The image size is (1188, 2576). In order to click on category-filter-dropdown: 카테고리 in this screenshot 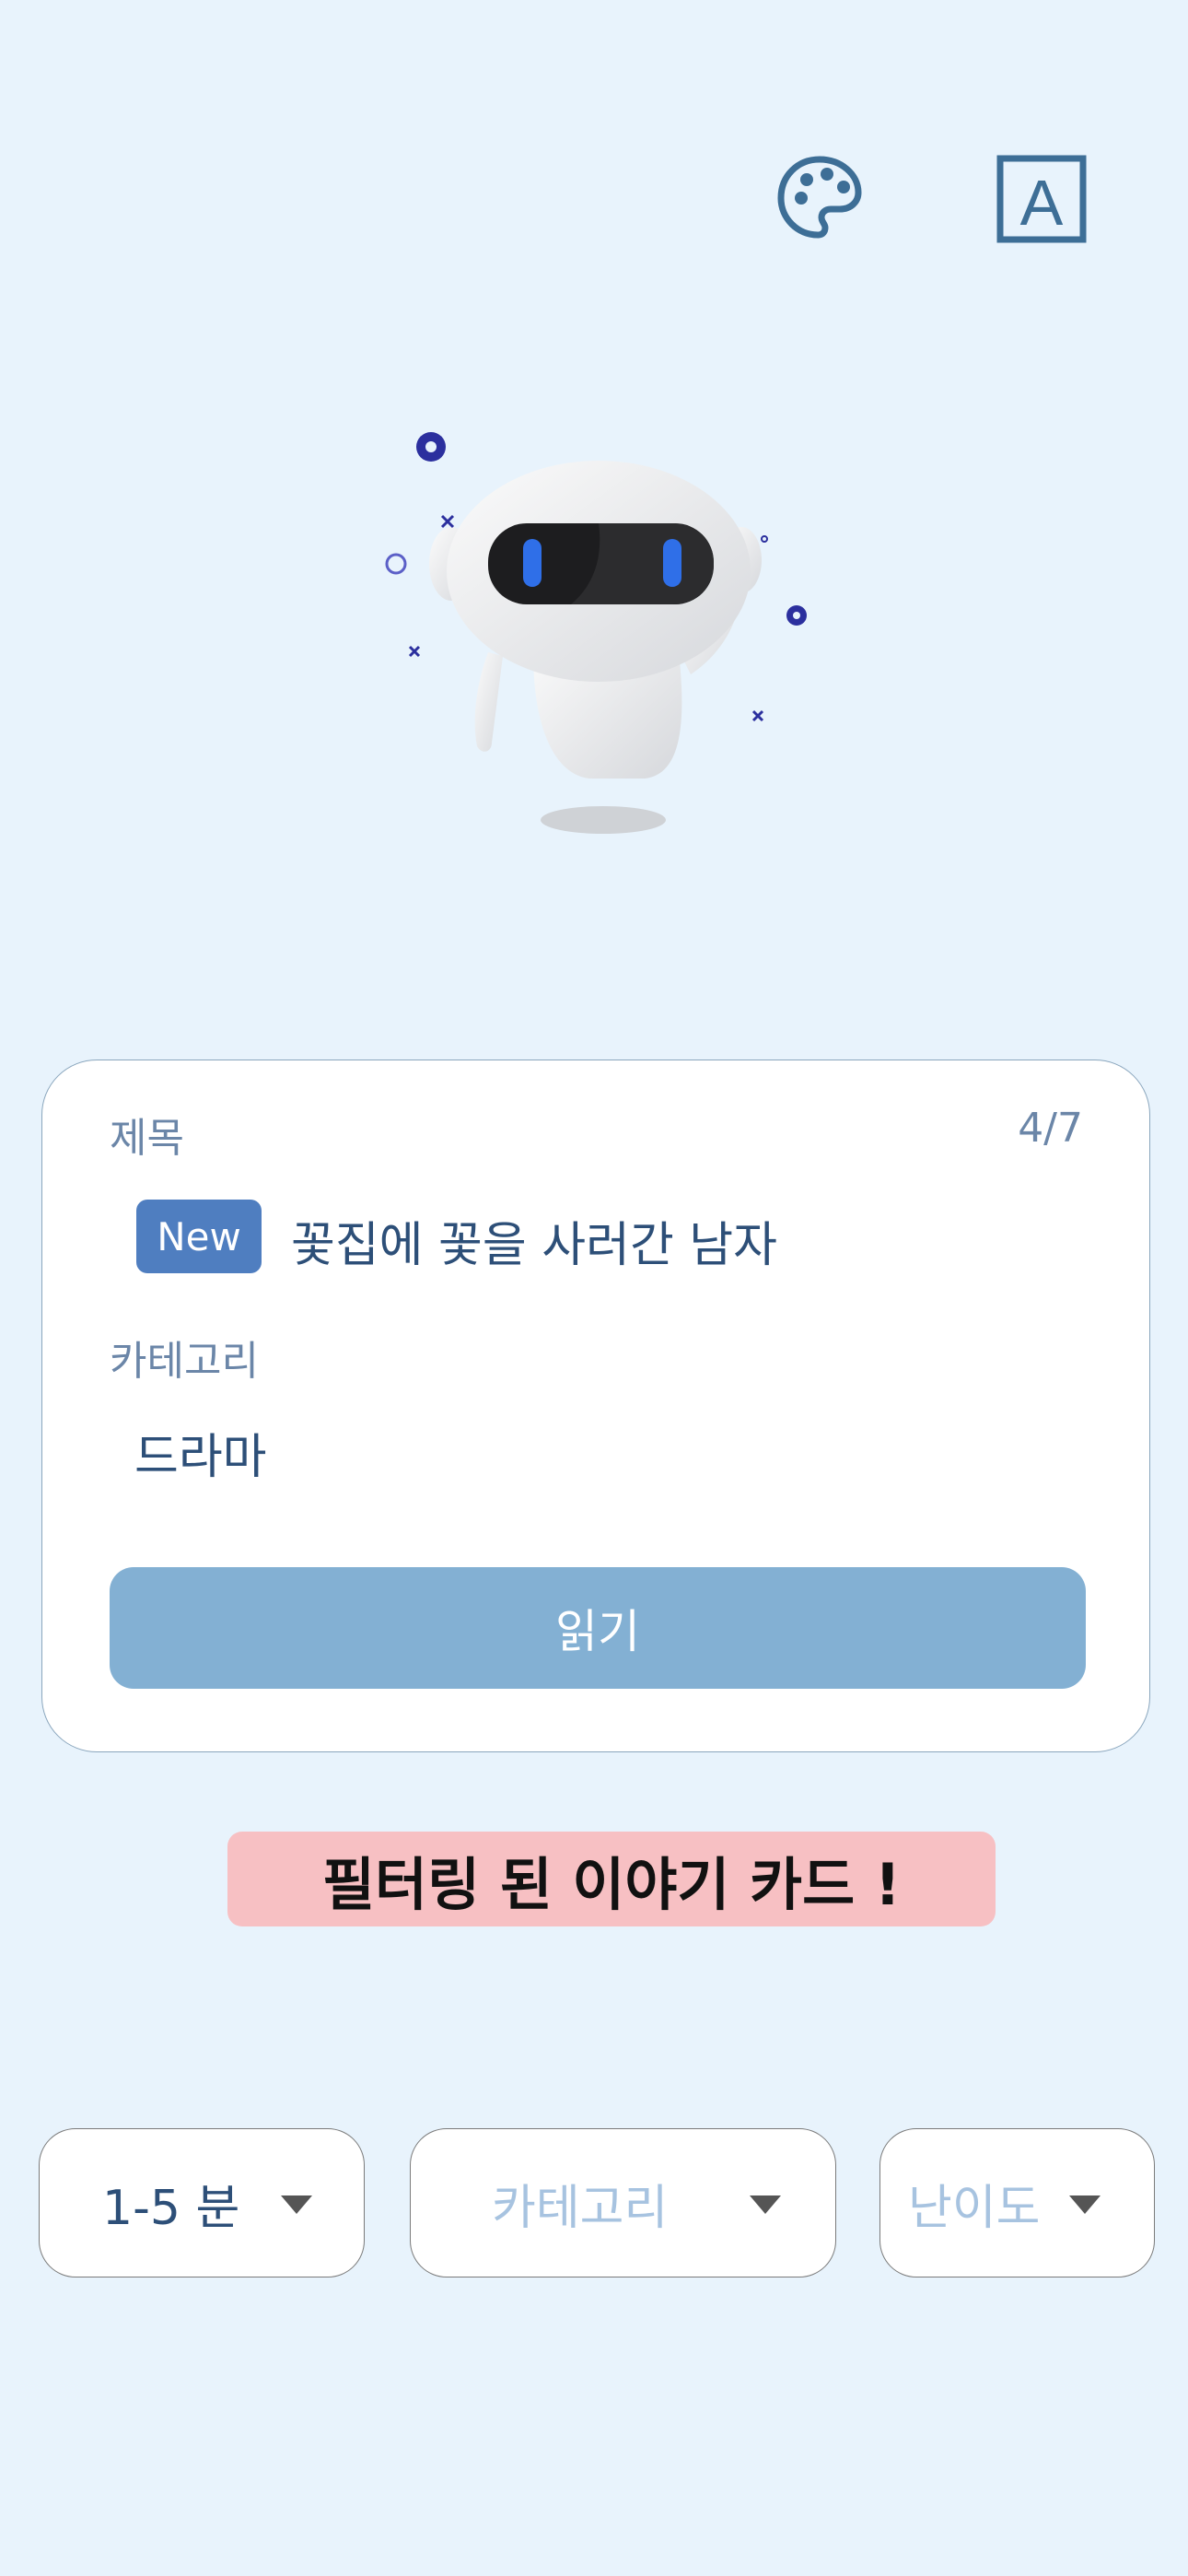, I will do `click(623, 2202)`.